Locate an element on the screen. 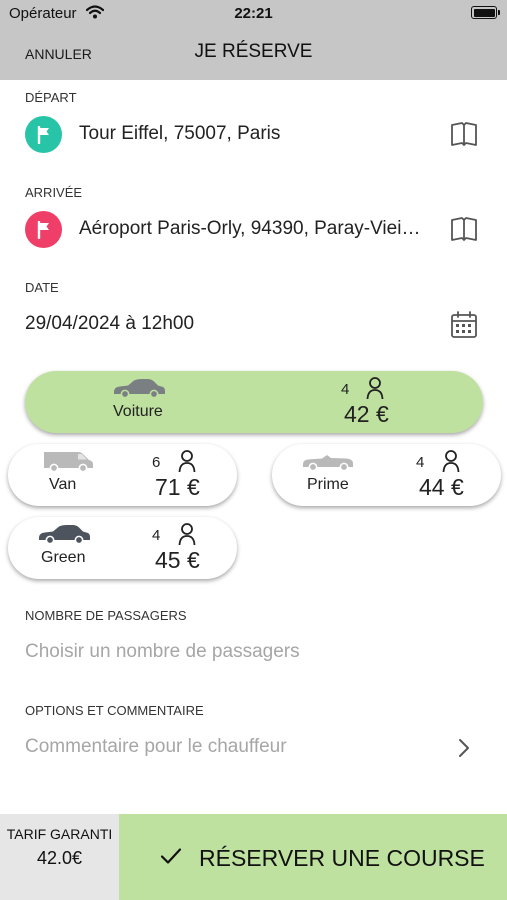  arrival-label: ARRIVÉE is located at coordinates (54, 192).